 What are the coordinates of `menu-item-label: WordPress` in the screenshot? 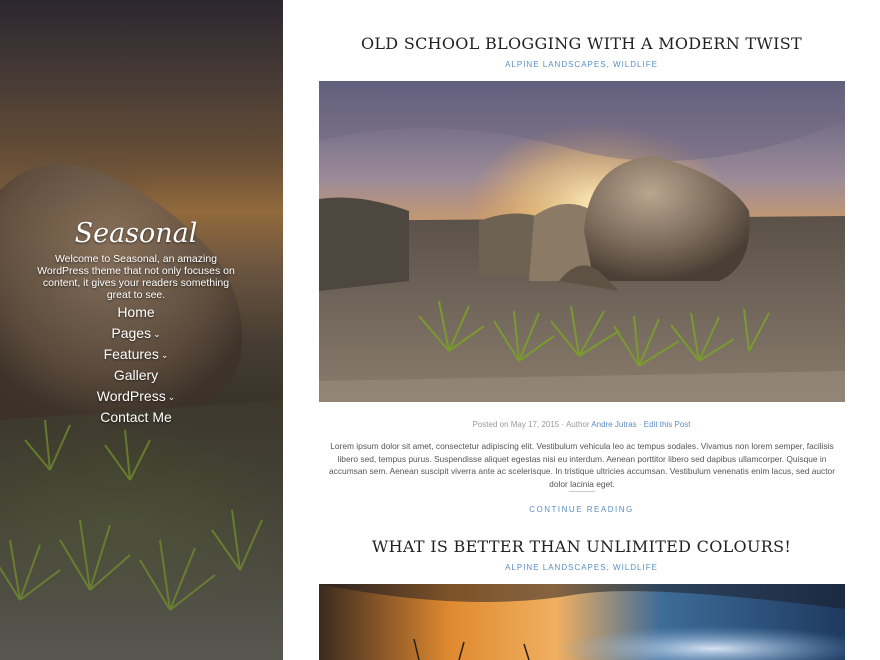 It's located at (131, 396).